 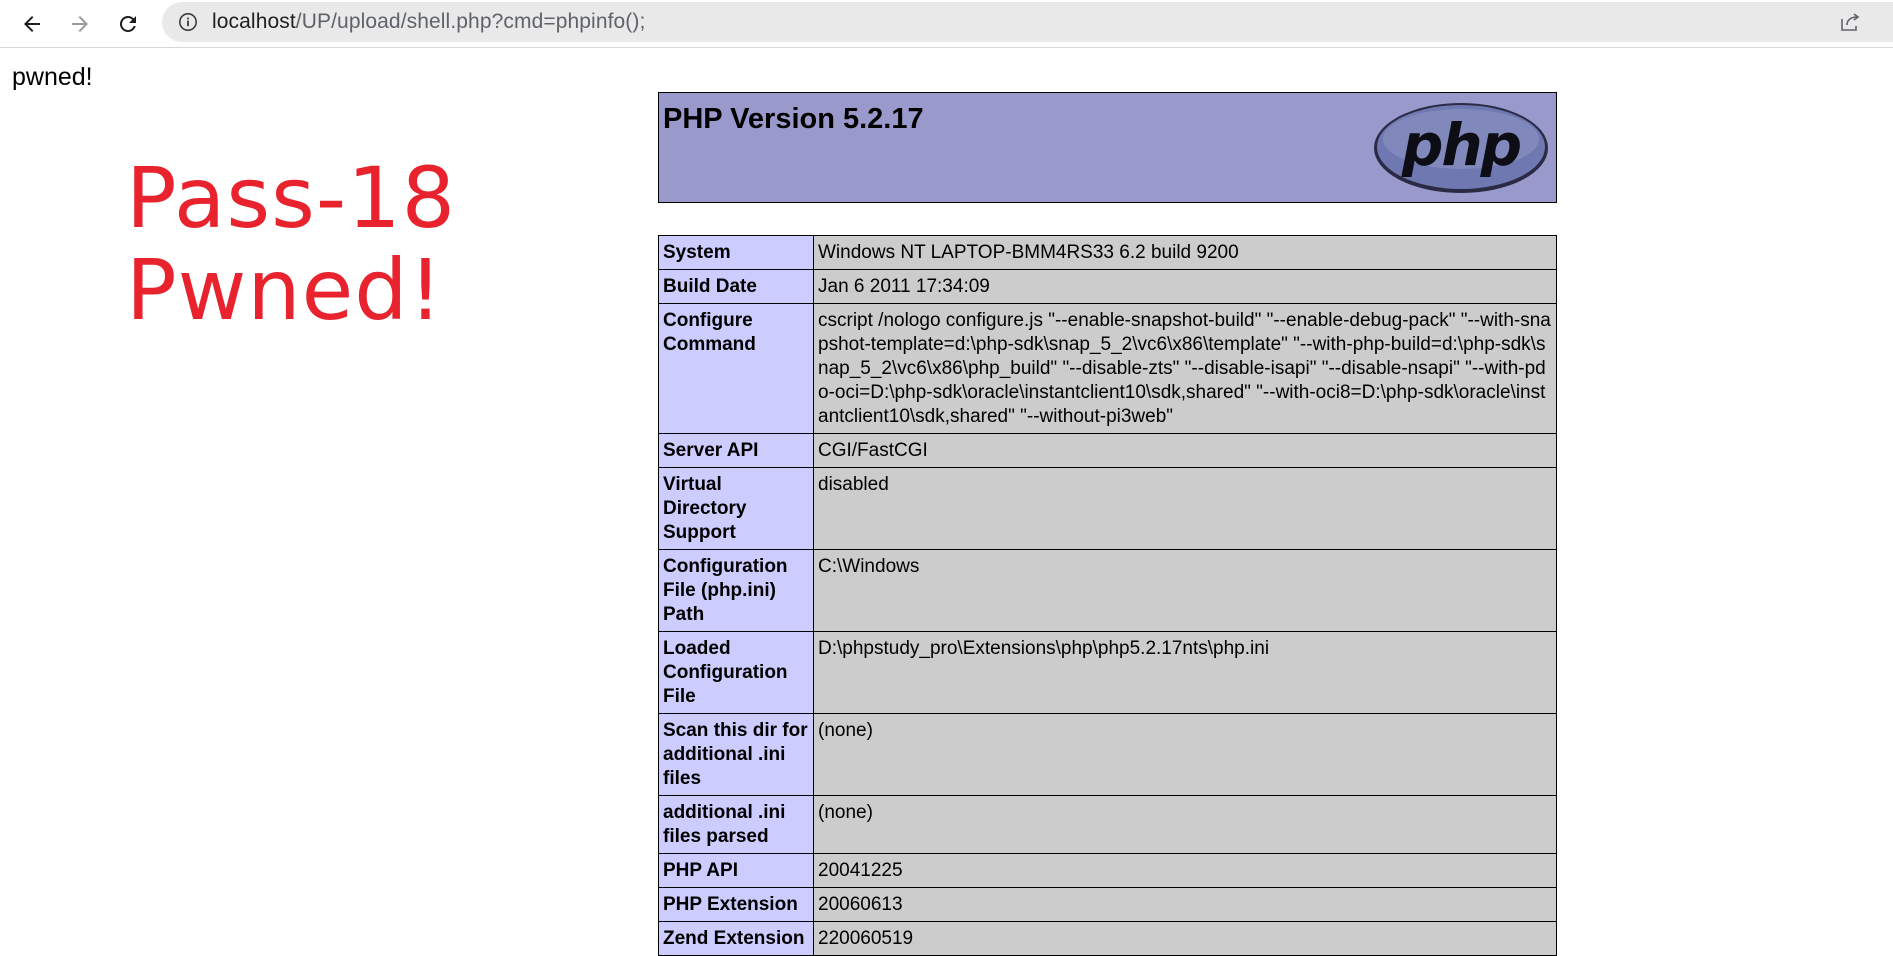 I want to click on arrow-right-icon, so click(x=80, y=24).